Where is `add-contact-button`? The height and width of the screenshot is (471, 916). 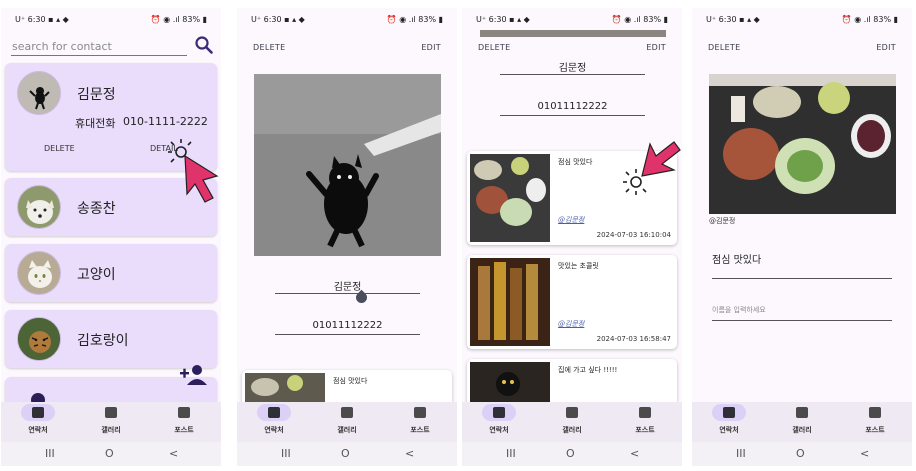 add-contact-button is located at coordinates (193, 375).